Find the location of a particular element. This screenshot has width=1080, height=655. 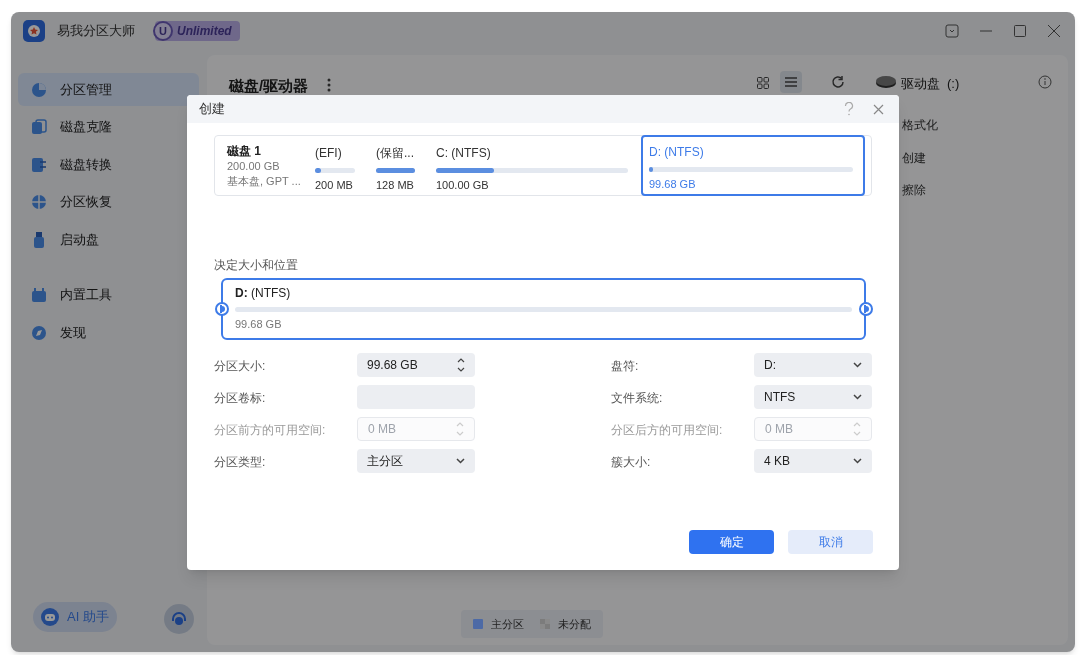

sidebar-item: 发现 is located at coordinates (108, 332).